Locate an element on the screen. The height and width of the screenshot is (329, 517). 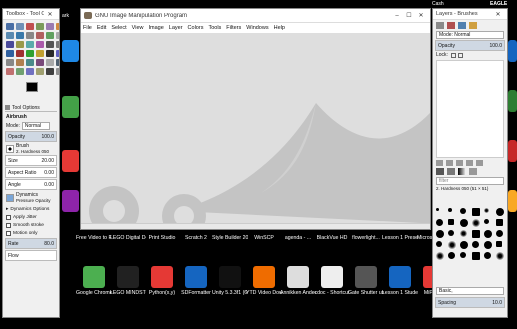
aspect-ratio-slider: Aspect Ratio 0.00 is located at coordinates (31, 172).